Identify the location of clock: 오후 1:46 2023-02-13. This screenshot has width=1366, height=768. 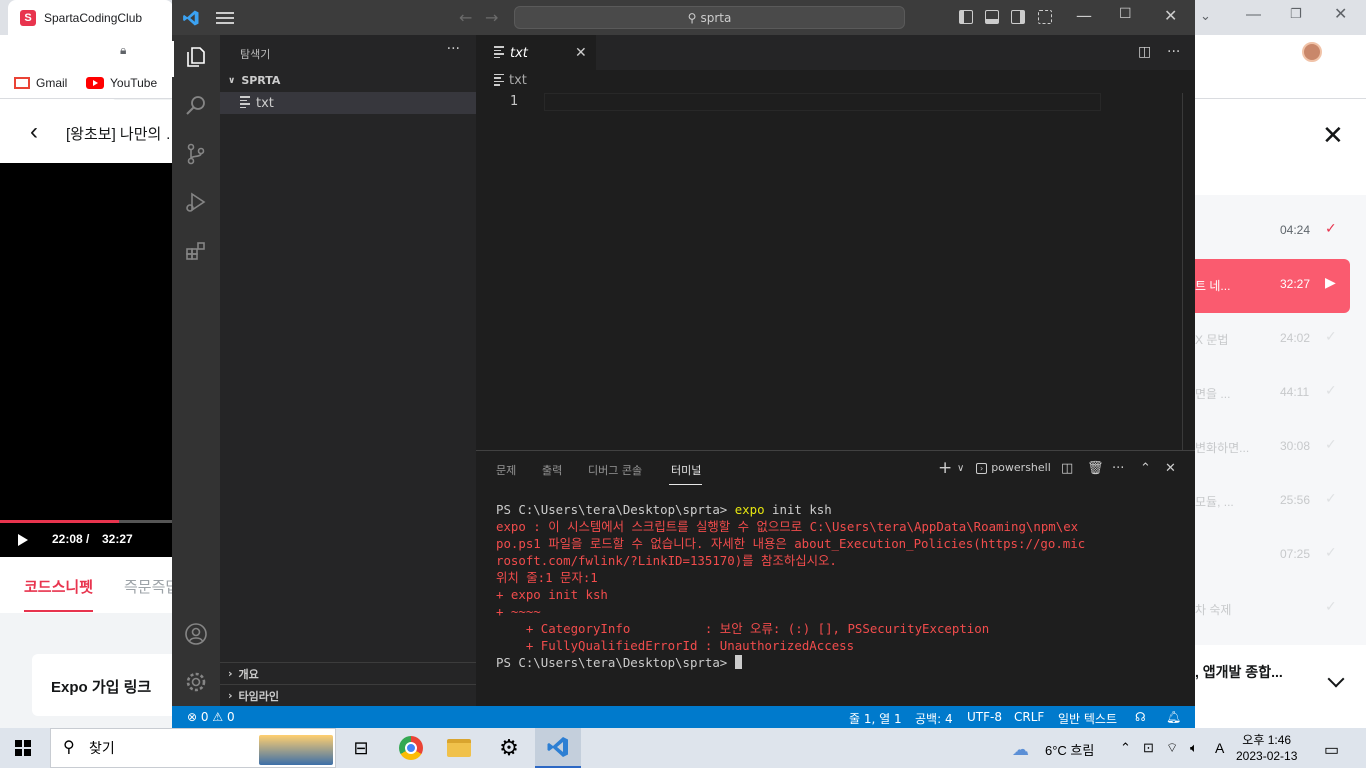
(1266, 748).